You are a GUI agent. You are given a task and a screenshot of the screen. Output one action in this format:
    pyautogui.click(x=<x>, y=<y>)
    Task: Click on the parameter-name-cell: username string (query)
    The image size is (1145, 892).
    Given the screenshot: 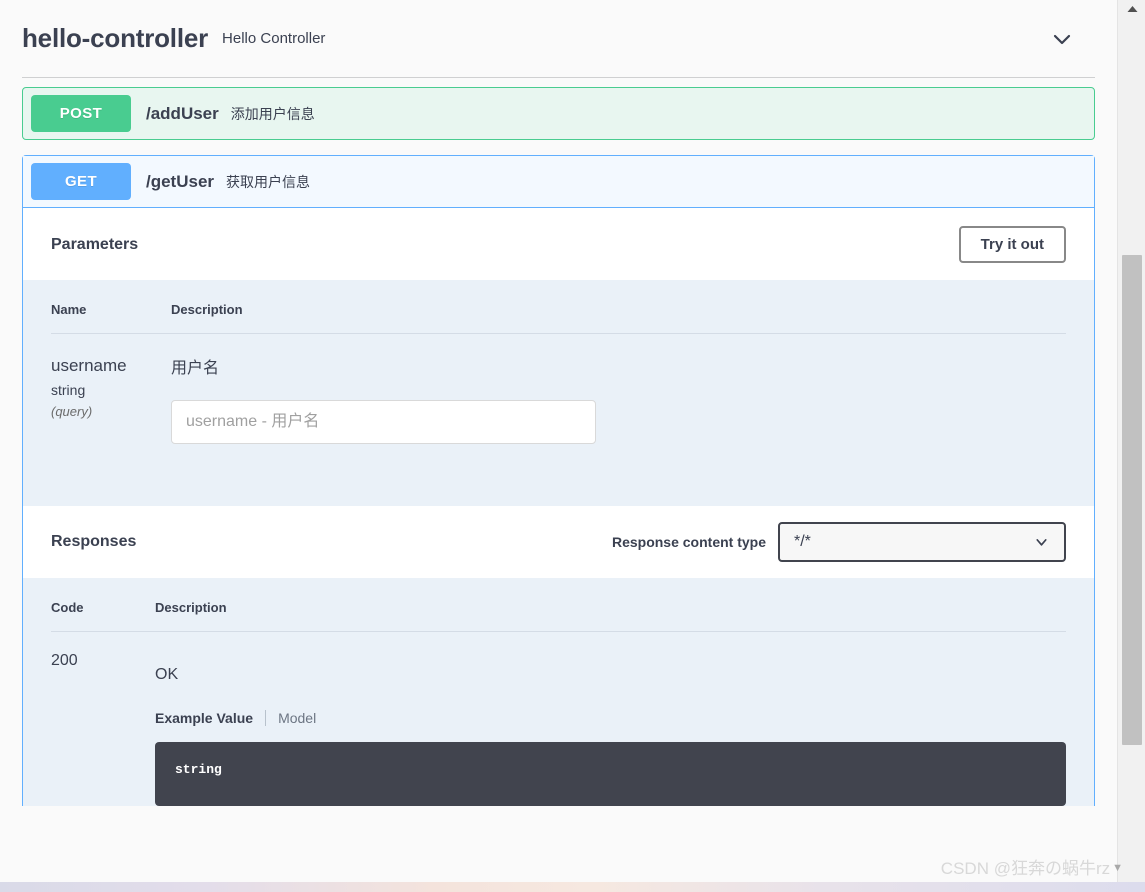 What is the action you would take?
    pyautogui.click(x=111, y=389)
    